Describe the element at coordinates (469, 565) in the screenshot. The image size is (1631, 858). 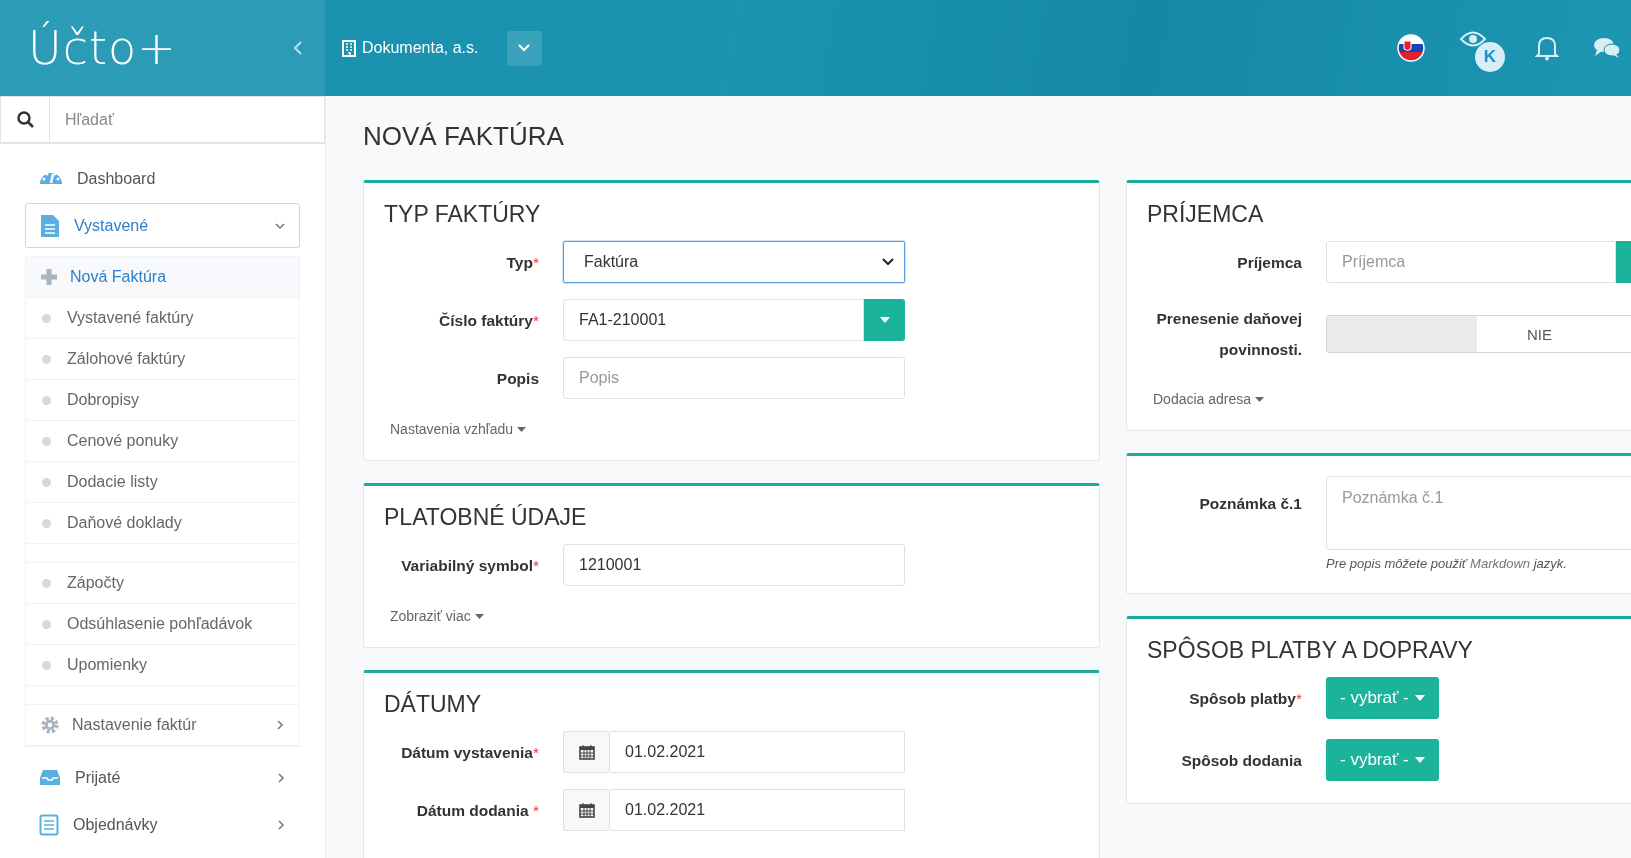
I see `field-label: Variabilný symbol*` at that location.